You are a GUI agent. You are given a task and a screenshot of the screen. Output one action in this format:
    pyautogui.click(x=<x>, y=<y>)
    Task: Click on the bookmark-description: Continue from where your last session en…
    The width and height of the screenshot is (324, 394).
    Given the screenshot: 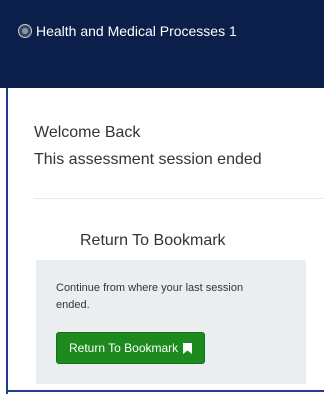 What is the action you would take?
    pyautogui.click(x=150, y=296)
    